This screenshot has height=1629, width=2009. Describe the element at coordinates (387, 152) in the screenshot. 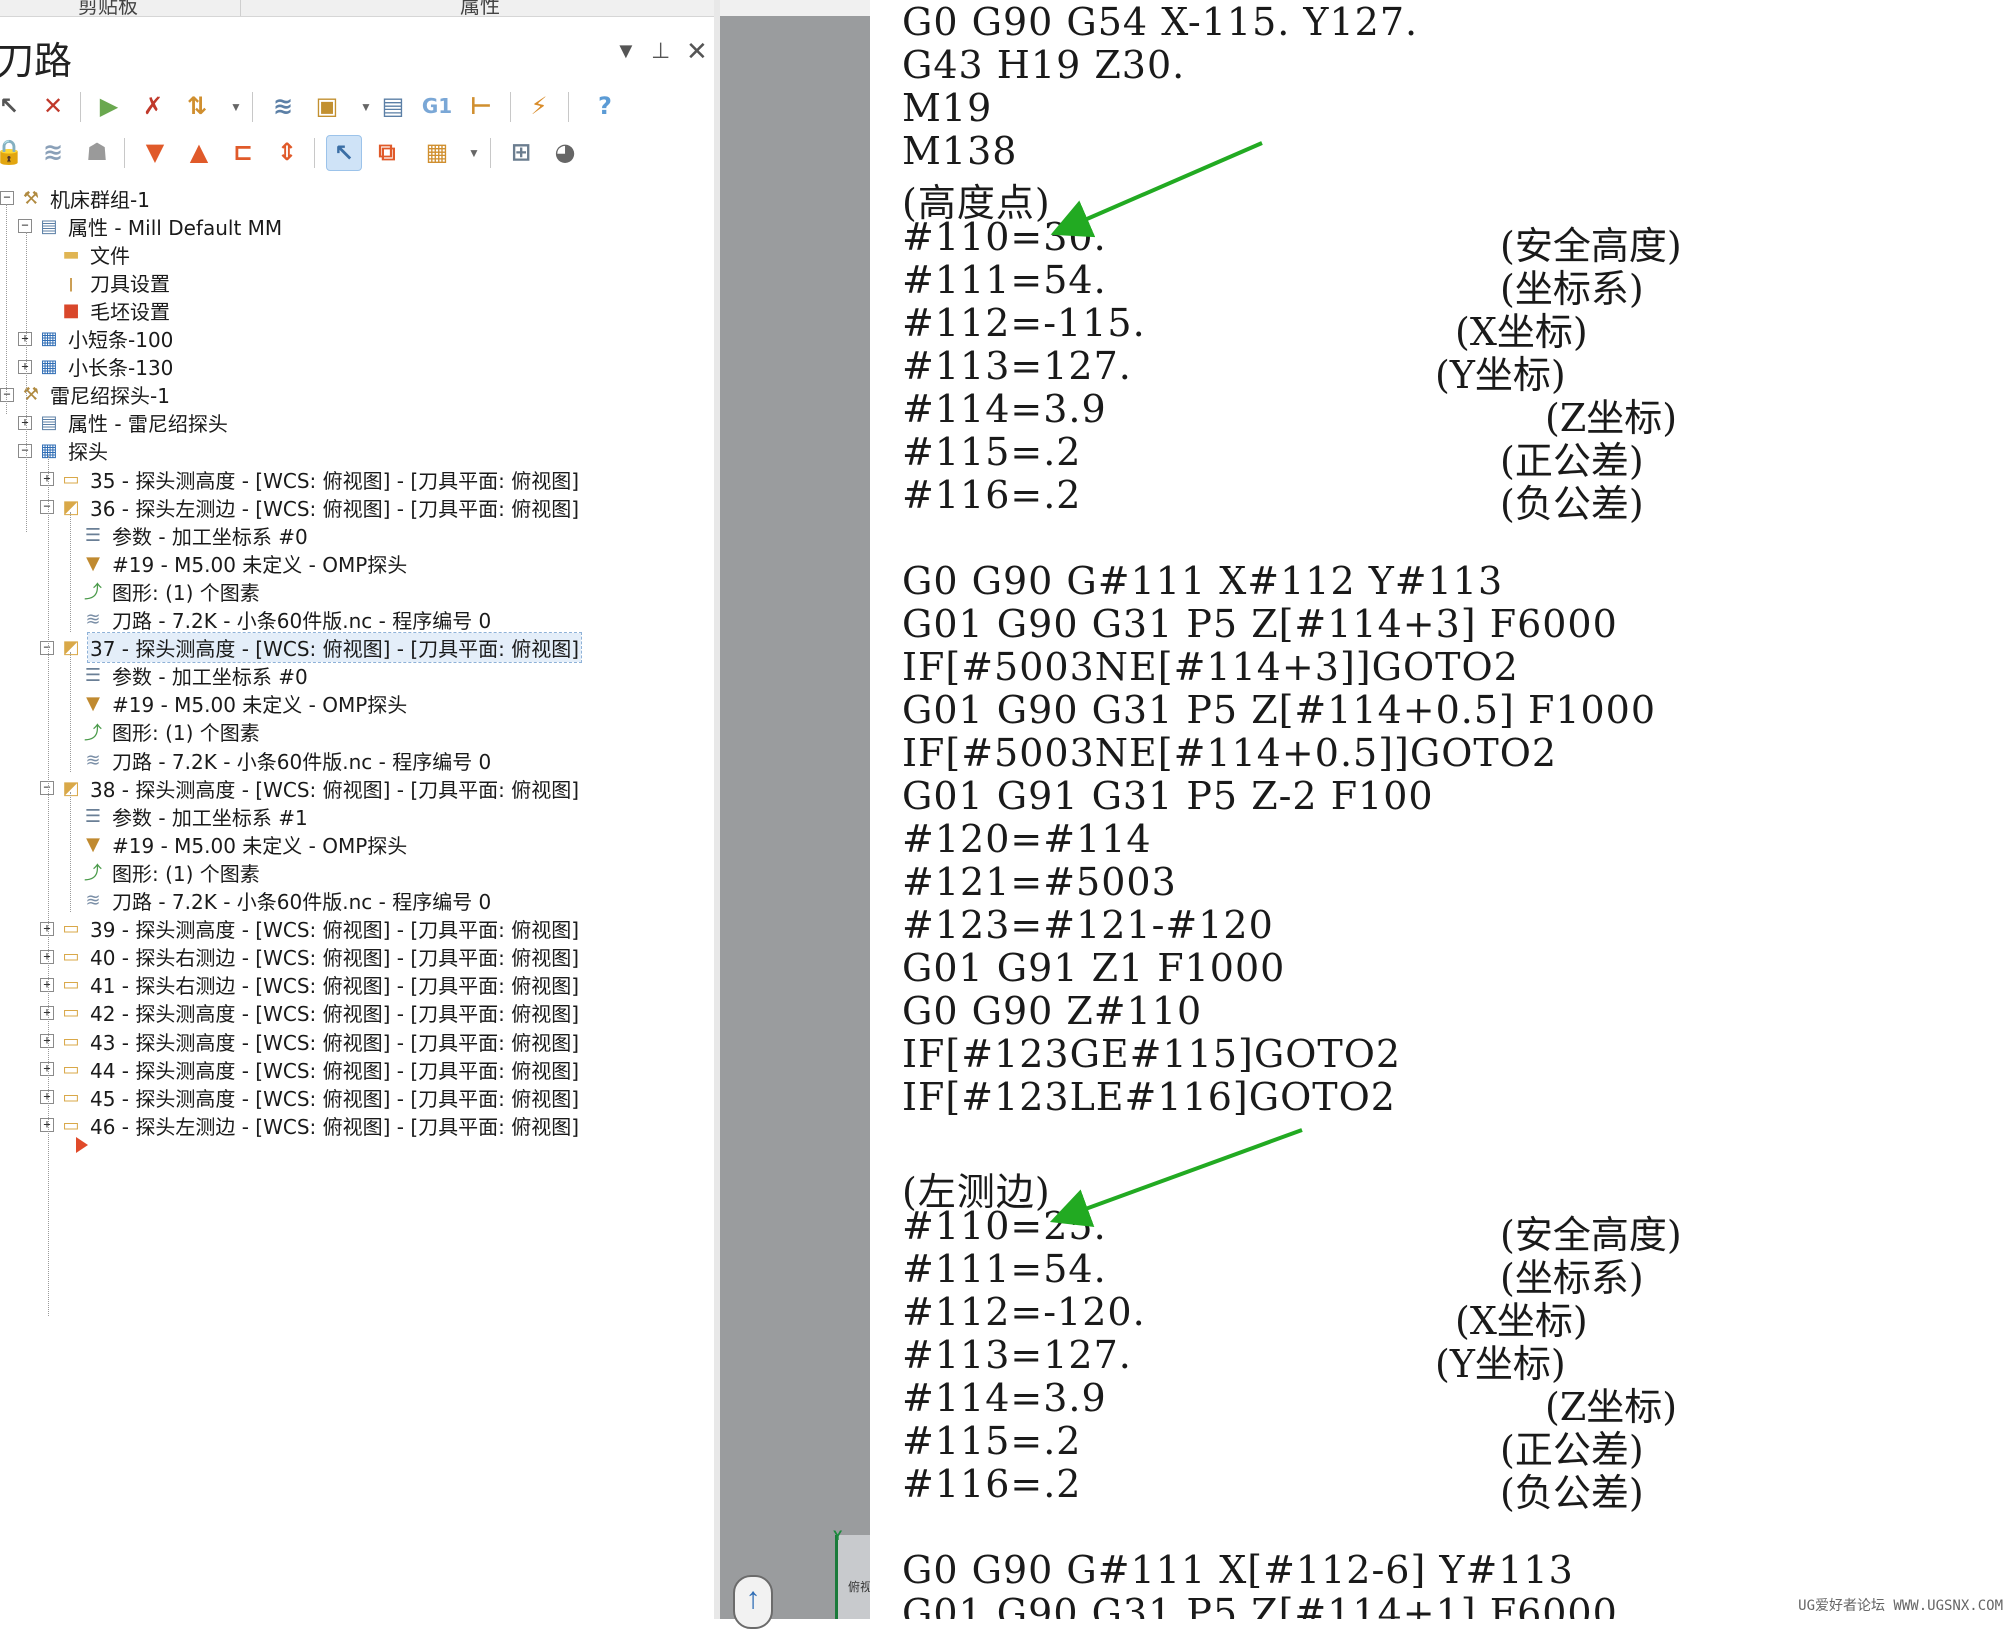

I see `display-only-selected-icon: ⧉` at that location.